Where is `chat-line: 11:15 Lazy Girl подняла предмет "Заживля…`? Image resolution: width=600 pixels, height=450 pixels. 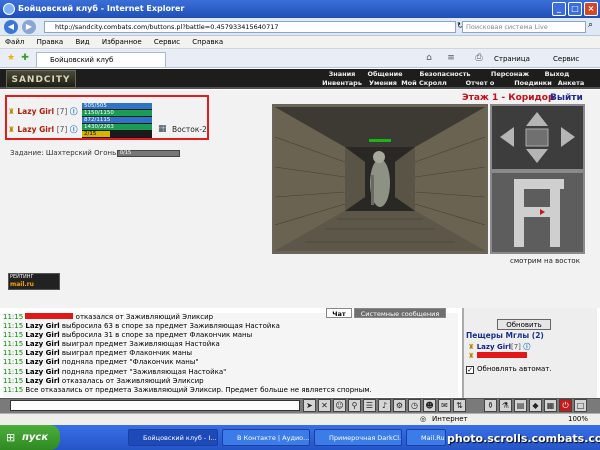
chat-line: 11:15 Lazy Girl подняла предмет "Заживля… is located at coordinates (115, 371).